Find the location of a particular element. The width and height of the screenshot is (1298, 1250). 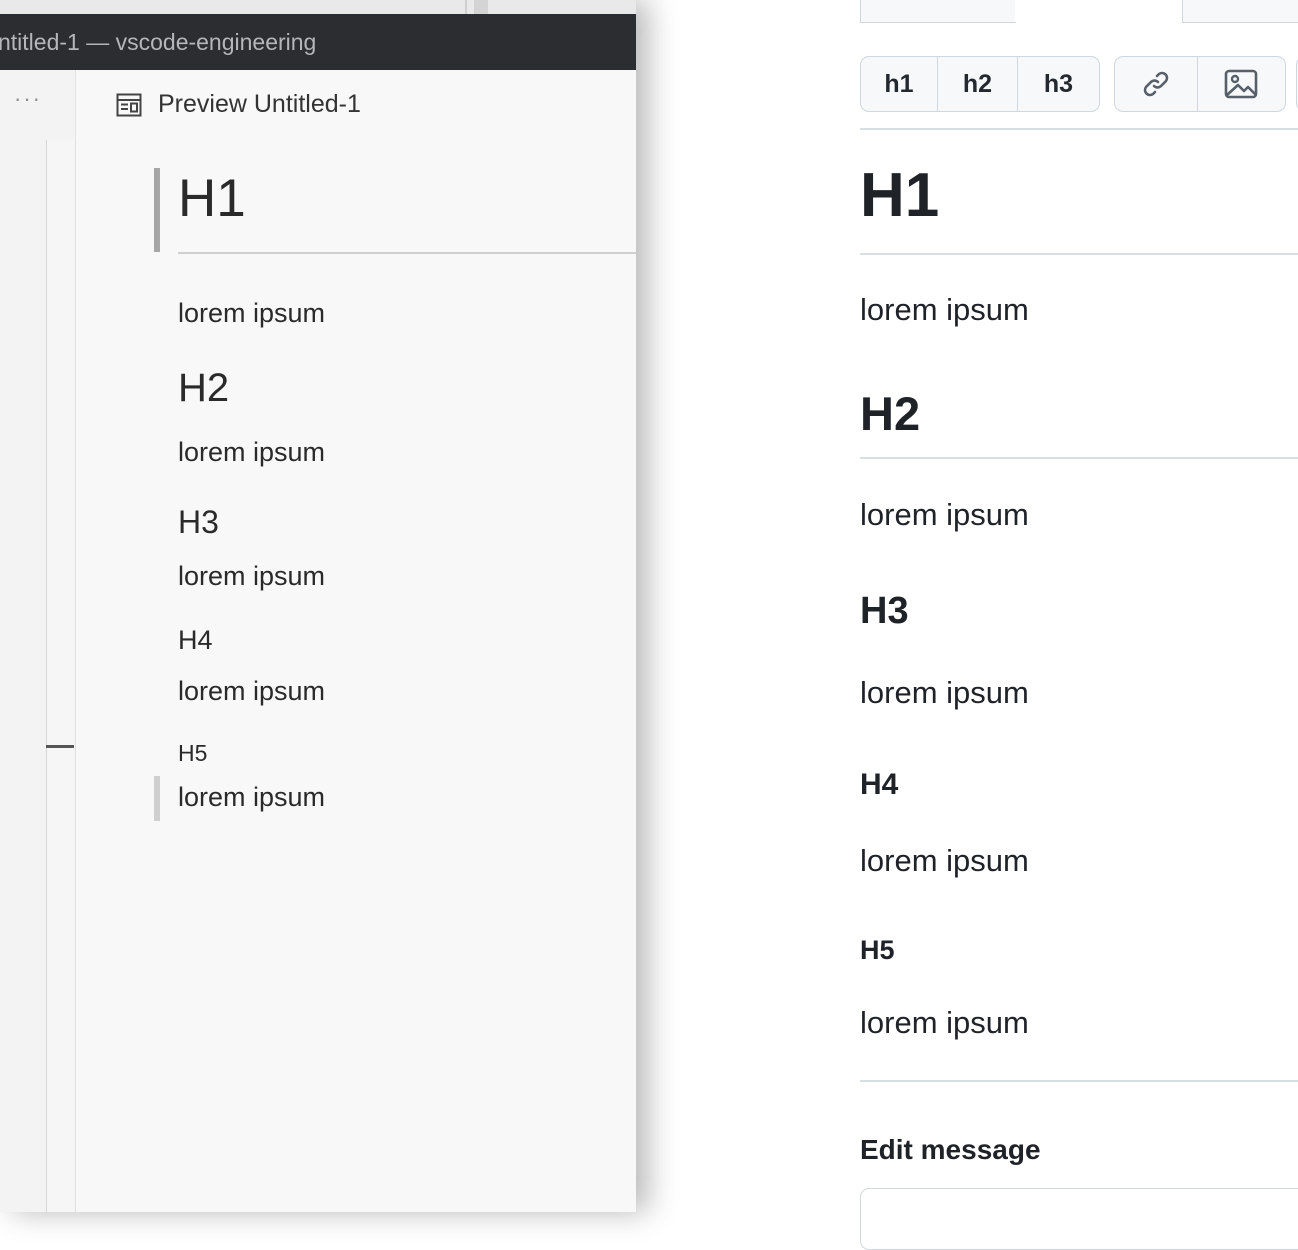

preview-paragraph-5: lorem ipsum is located at coordinates (252, 797).